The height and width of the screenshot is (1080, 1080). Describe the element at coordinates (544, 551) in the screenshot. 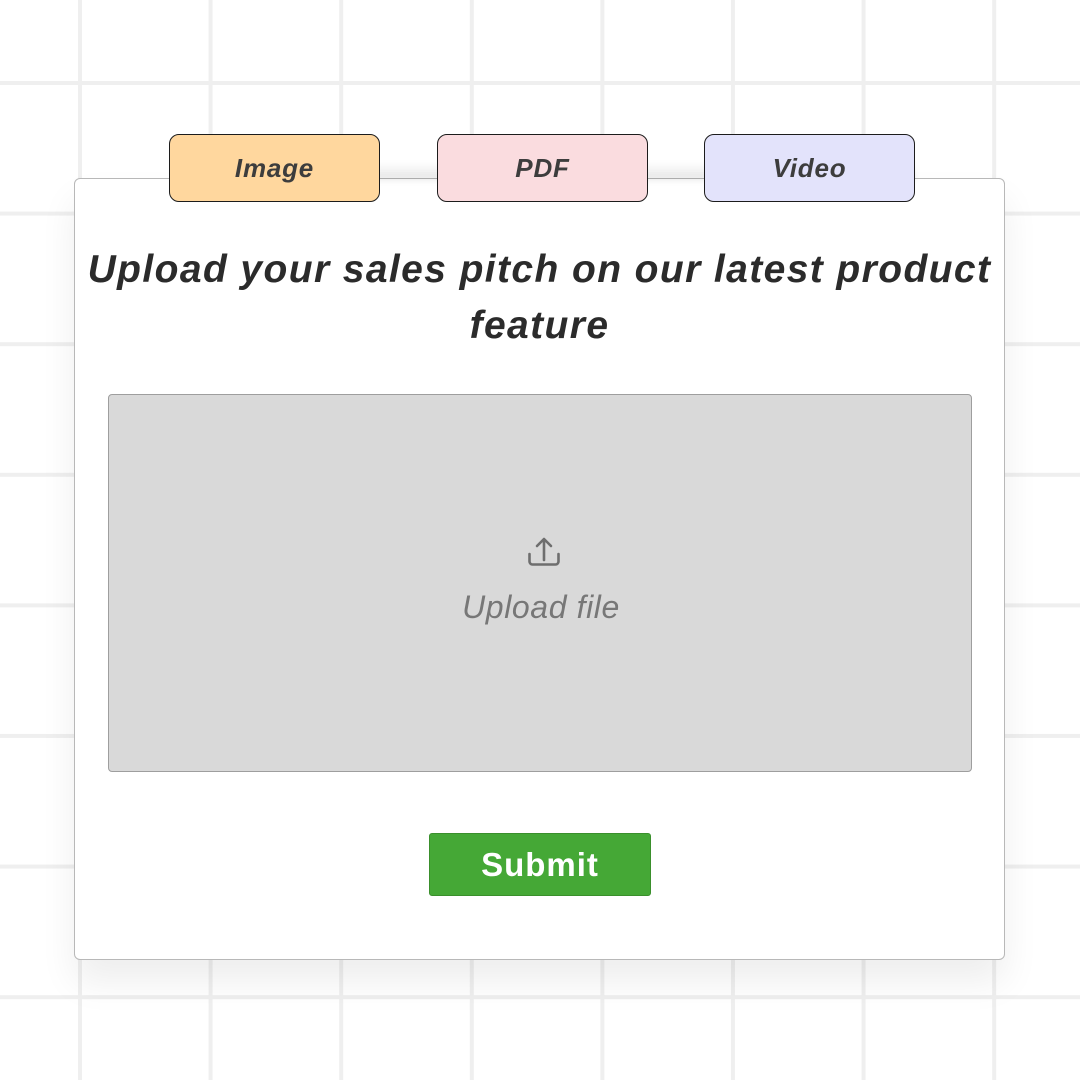

I see `upload-icon` at that location.